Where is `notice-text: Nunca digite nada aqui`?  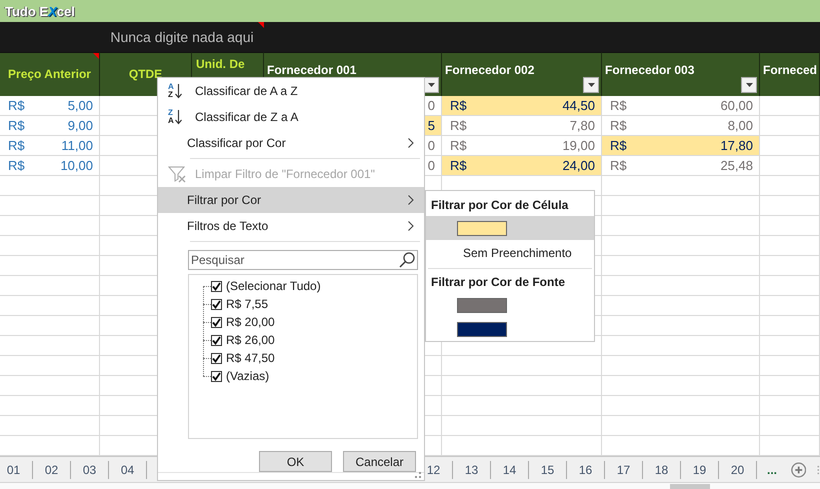 notice-text: Nunca digite nada aqui is located at coordinates (182, 37).